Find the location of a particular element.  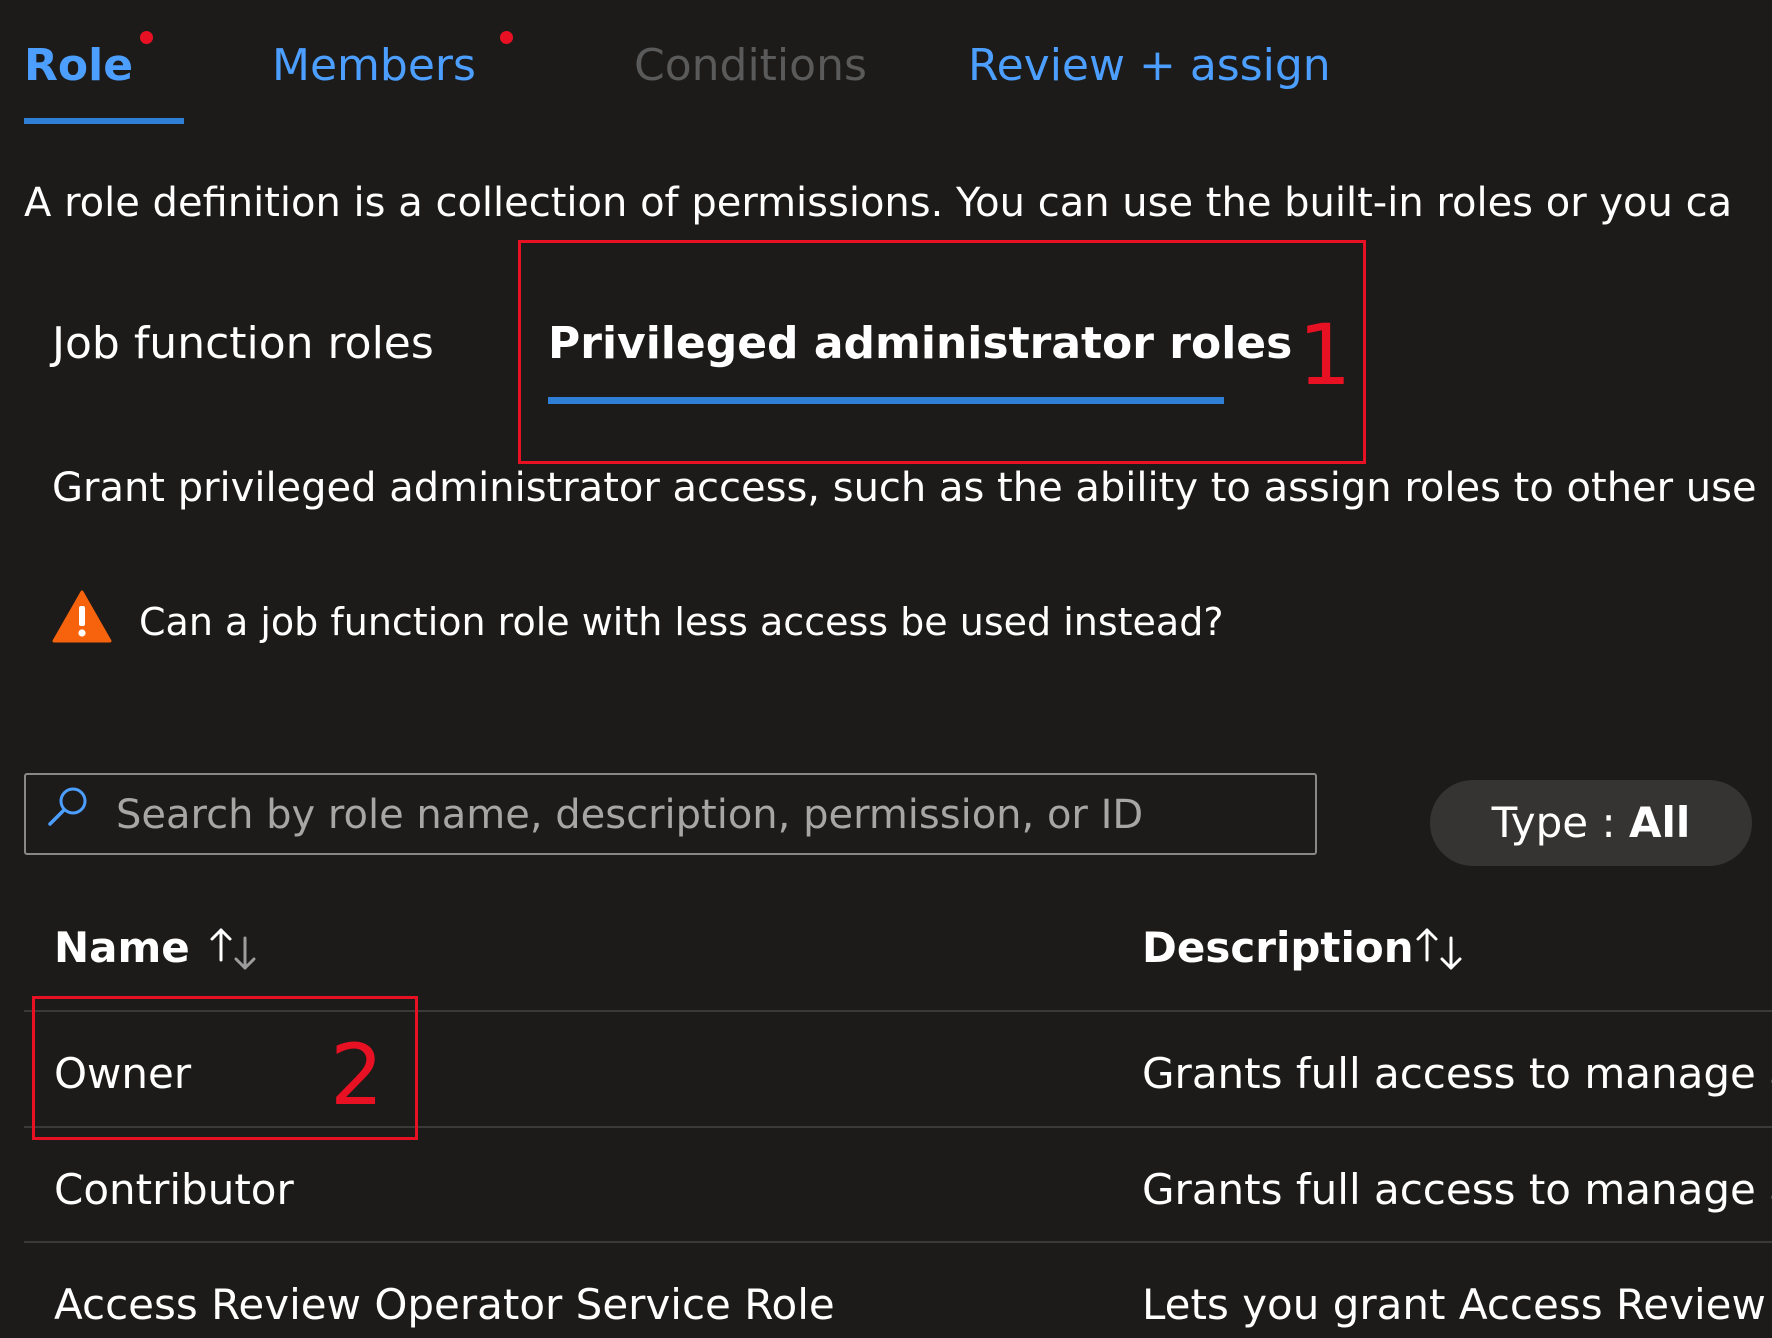

role-name-access-review-operator: Access Review Operator Service Role is located at coordinates (444, 1305).